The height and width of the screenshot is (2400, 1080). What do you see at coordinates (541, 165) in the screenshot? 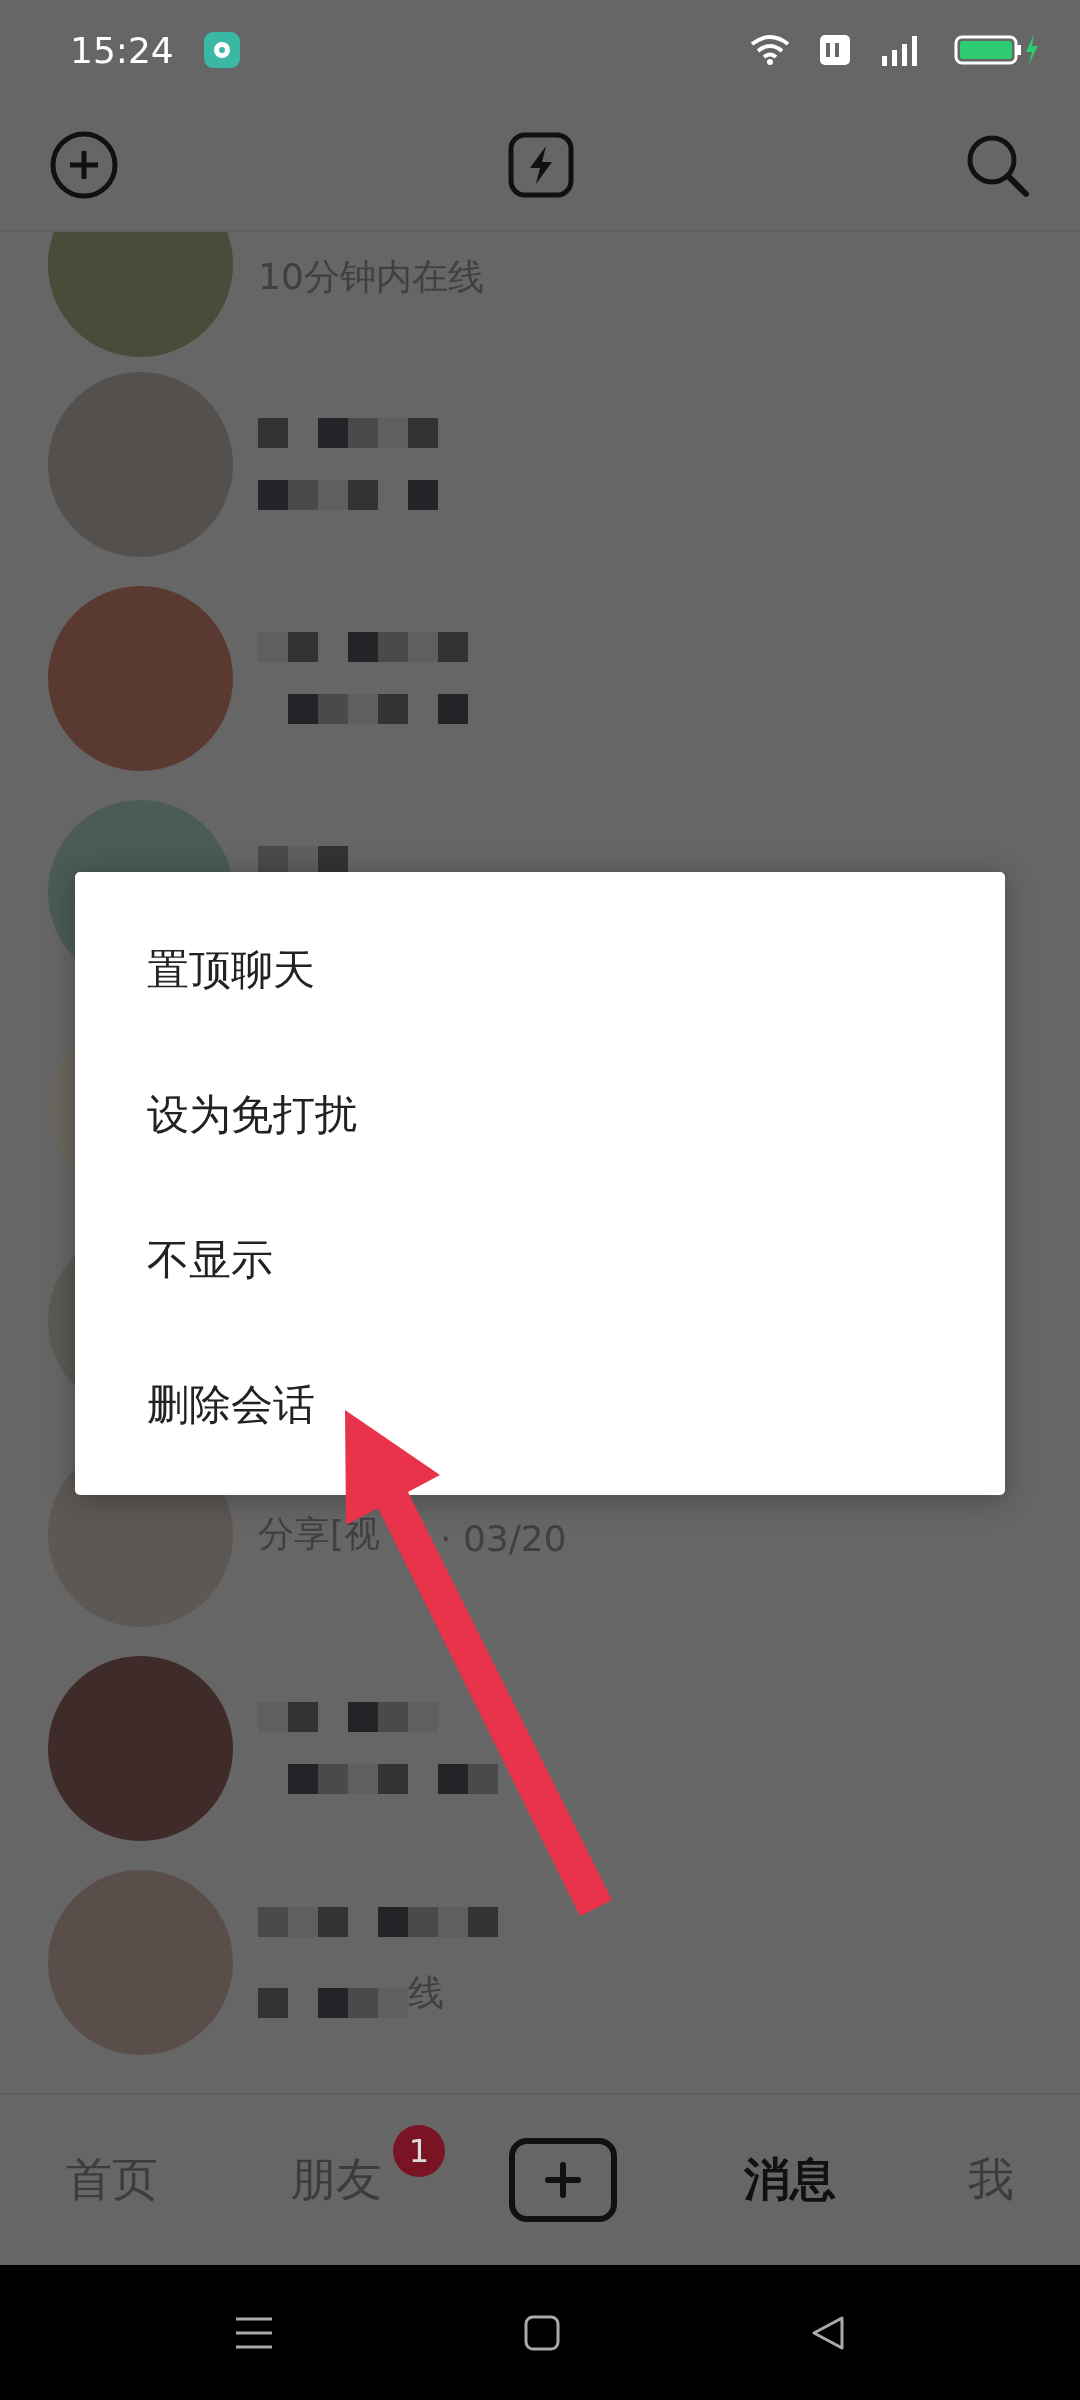
I see `lightning-icon` at bounding box center [541, 165].